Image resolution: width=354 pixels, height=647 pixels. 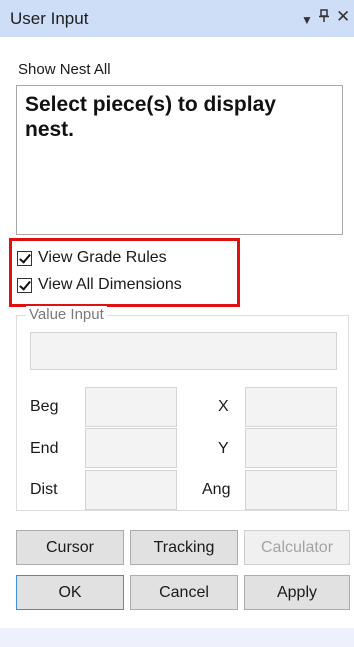 What do you see at coordinates (177, 18) in the screenshot?
I see `panel-titlebar: User Input ▼ ✕` at bounding box center [177, 18].